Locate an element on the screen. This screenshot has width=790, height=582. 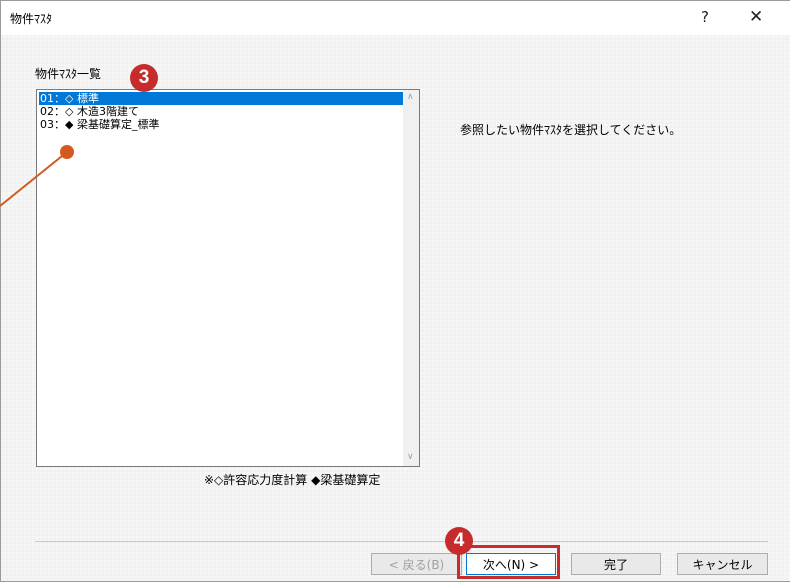
pointer-line is located at coordinates (34, 179).